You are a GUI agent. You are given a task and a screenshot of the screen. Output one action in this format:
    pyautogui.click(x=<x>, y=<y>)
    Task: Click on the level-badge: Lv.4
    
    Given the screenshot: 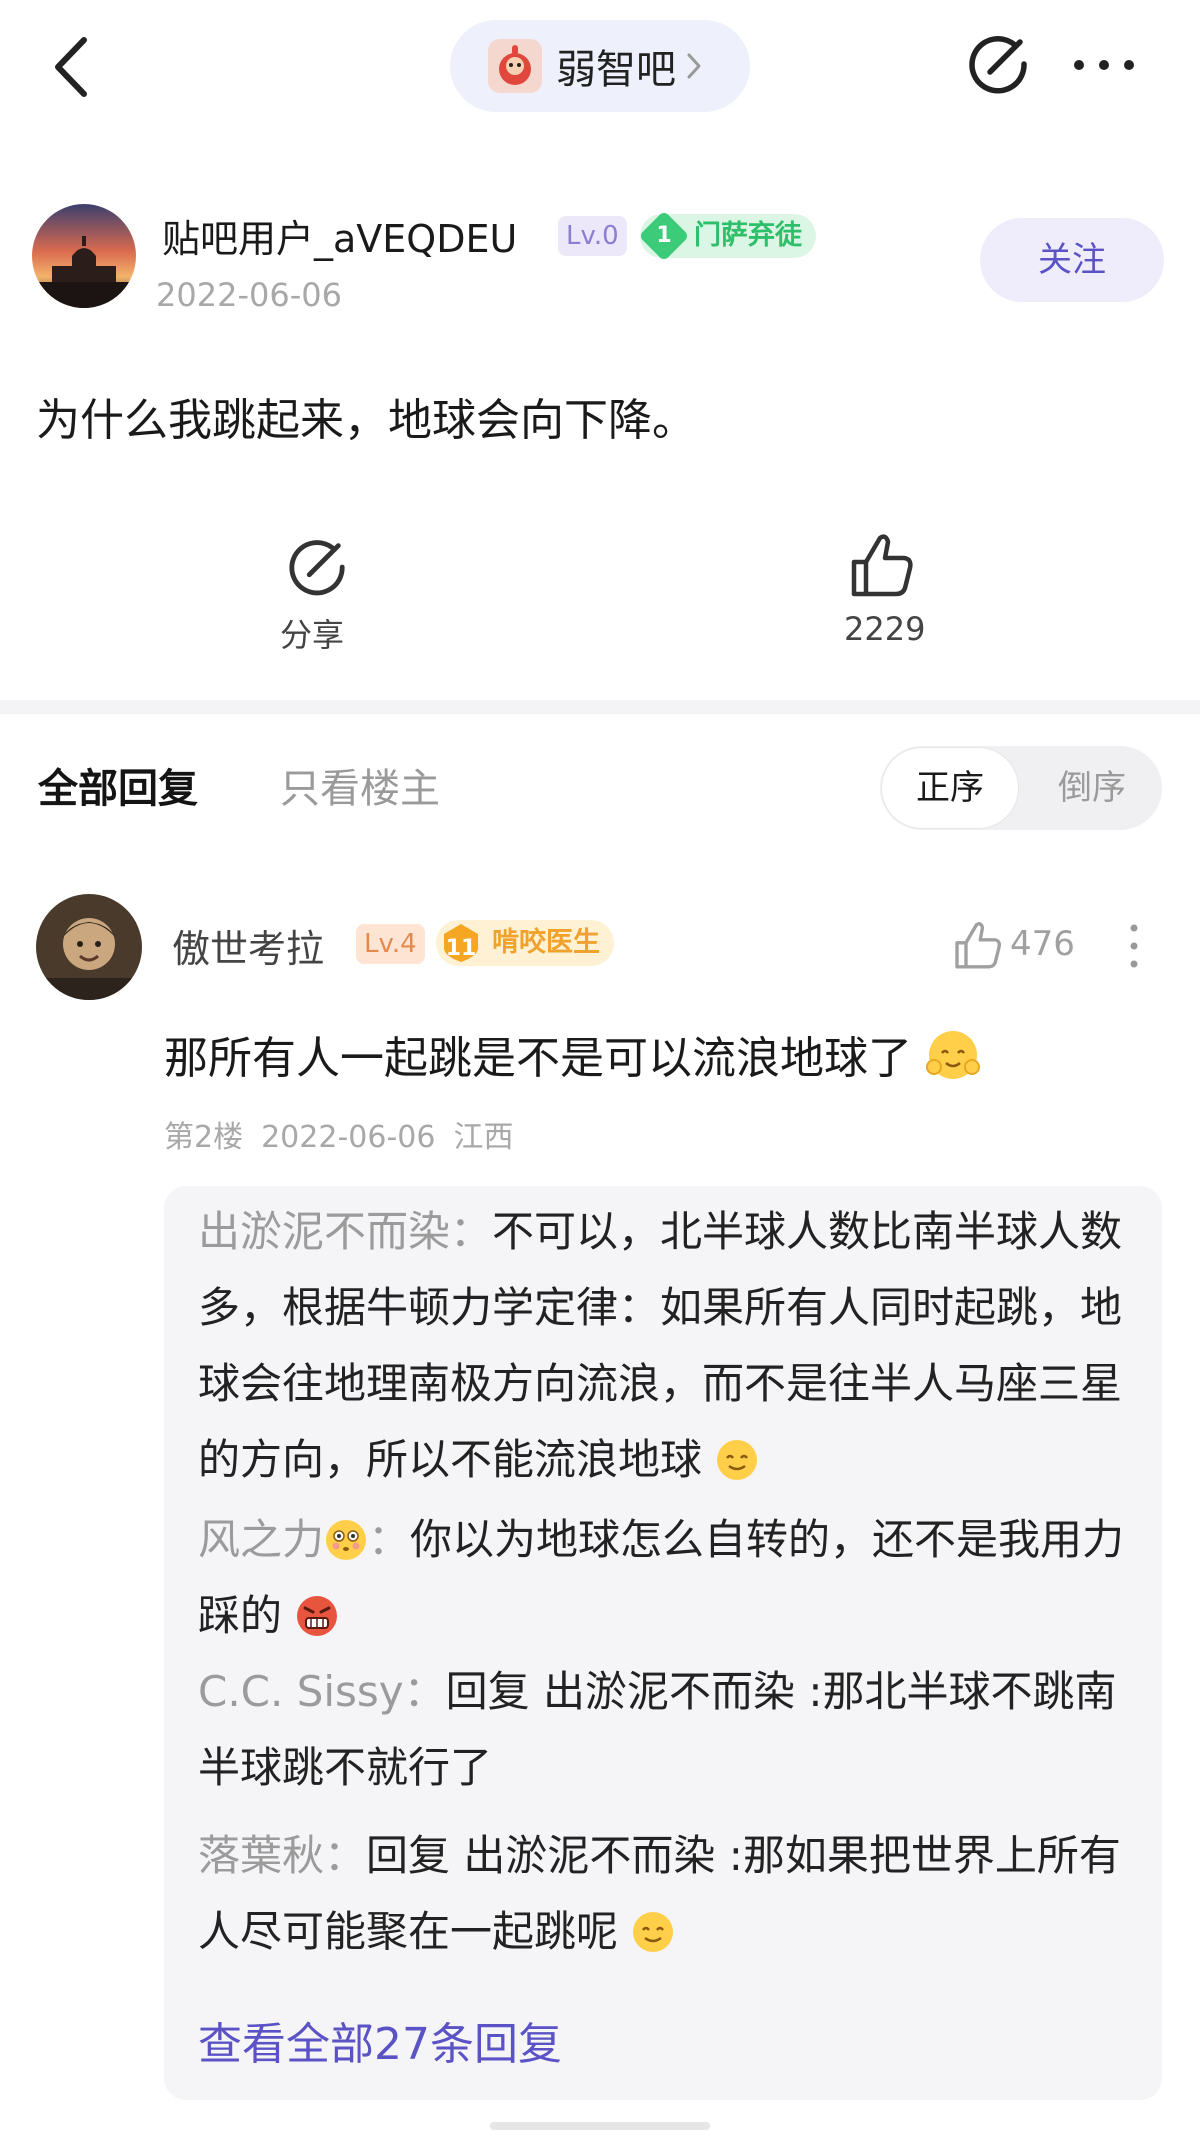 What is the action you would take?
    pyautogui.click(x=390, y=944)
    